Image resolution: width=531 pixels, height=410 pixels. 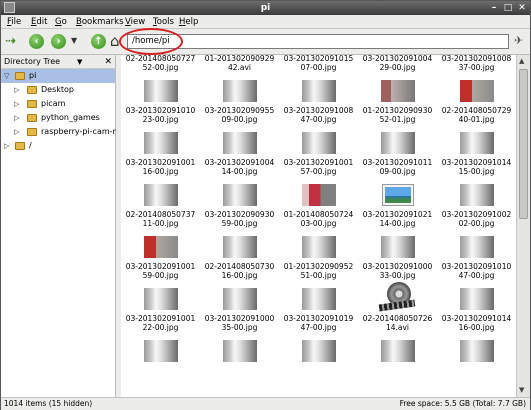 I want to click on pane-select-icon: ▼, so click(x=79, y=62).